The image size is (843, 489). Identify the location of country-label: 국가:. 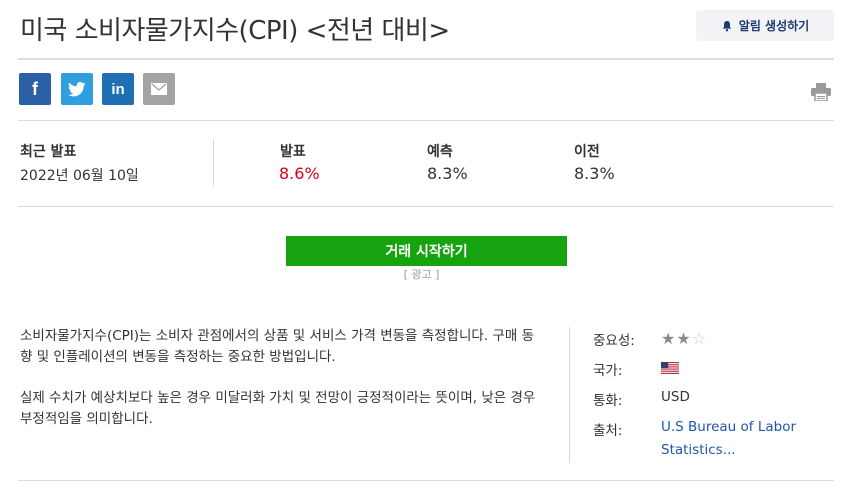
(608, 371).